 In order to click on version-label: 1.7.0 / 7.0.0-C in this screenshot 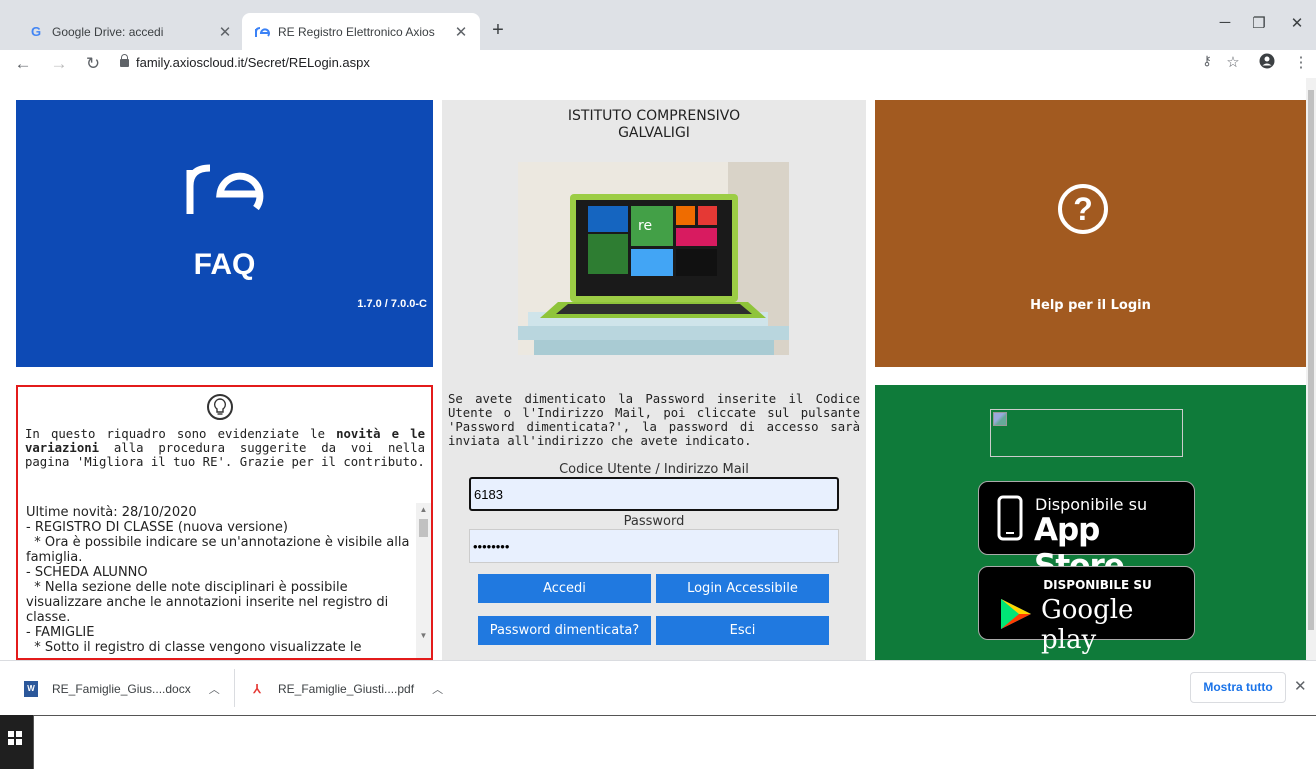, I will do `click(392, 304)`.